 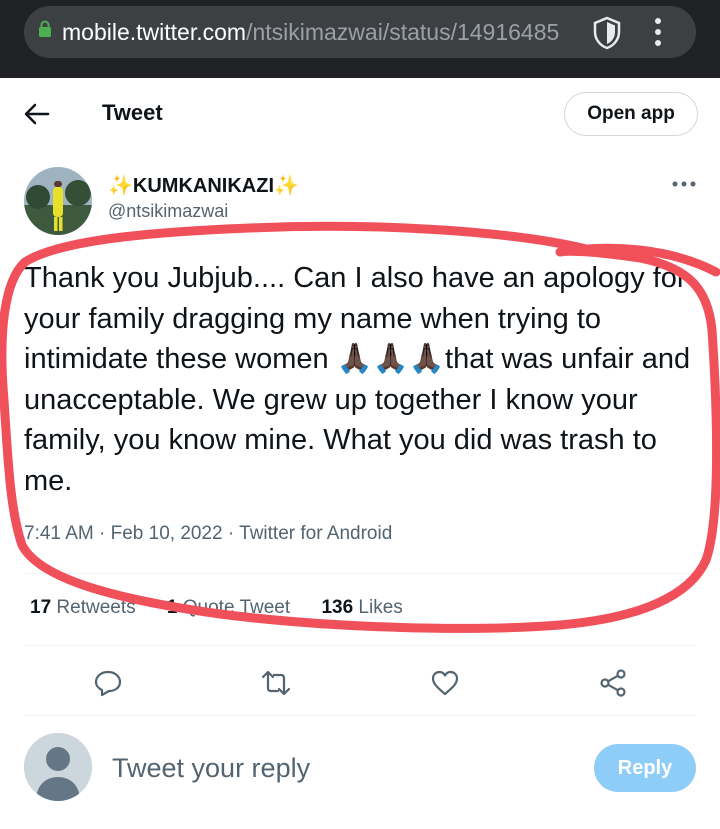 What do you see at coordinates (658, 32) in the screenshot?
I see `kebab-menu-icon` at bounding box center [658, 32].